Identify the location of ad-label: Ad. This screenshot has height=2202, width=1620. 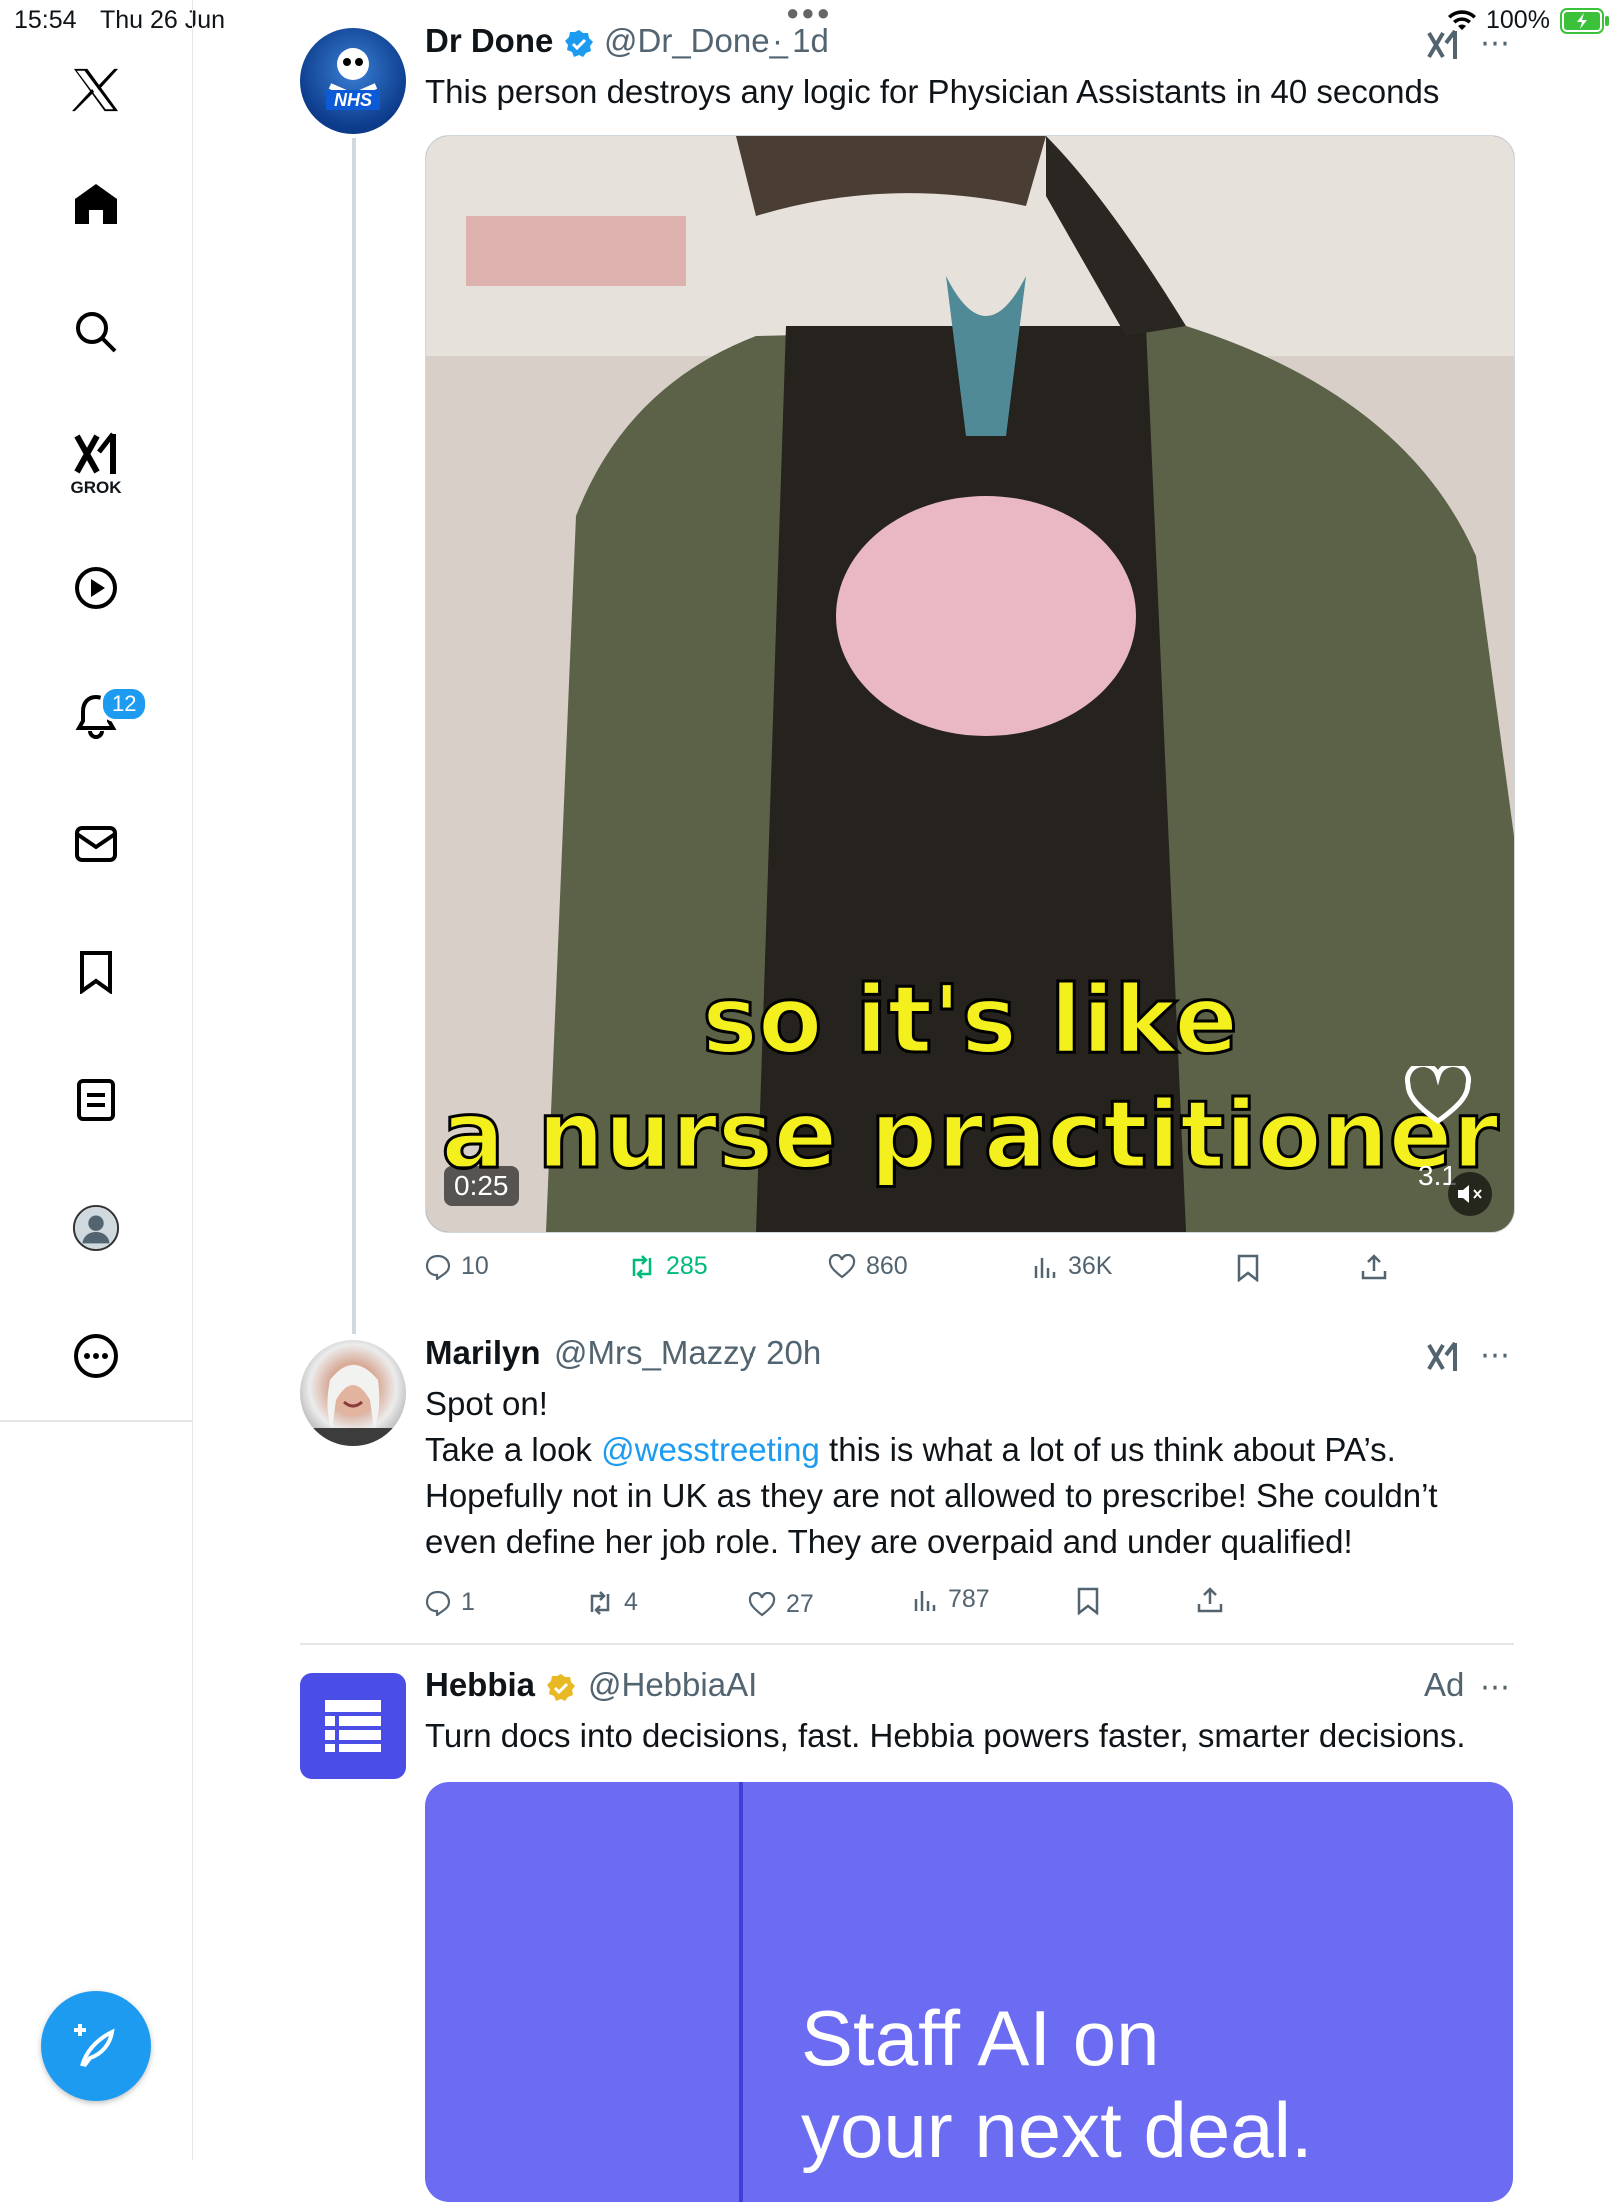
(1444, 1684).